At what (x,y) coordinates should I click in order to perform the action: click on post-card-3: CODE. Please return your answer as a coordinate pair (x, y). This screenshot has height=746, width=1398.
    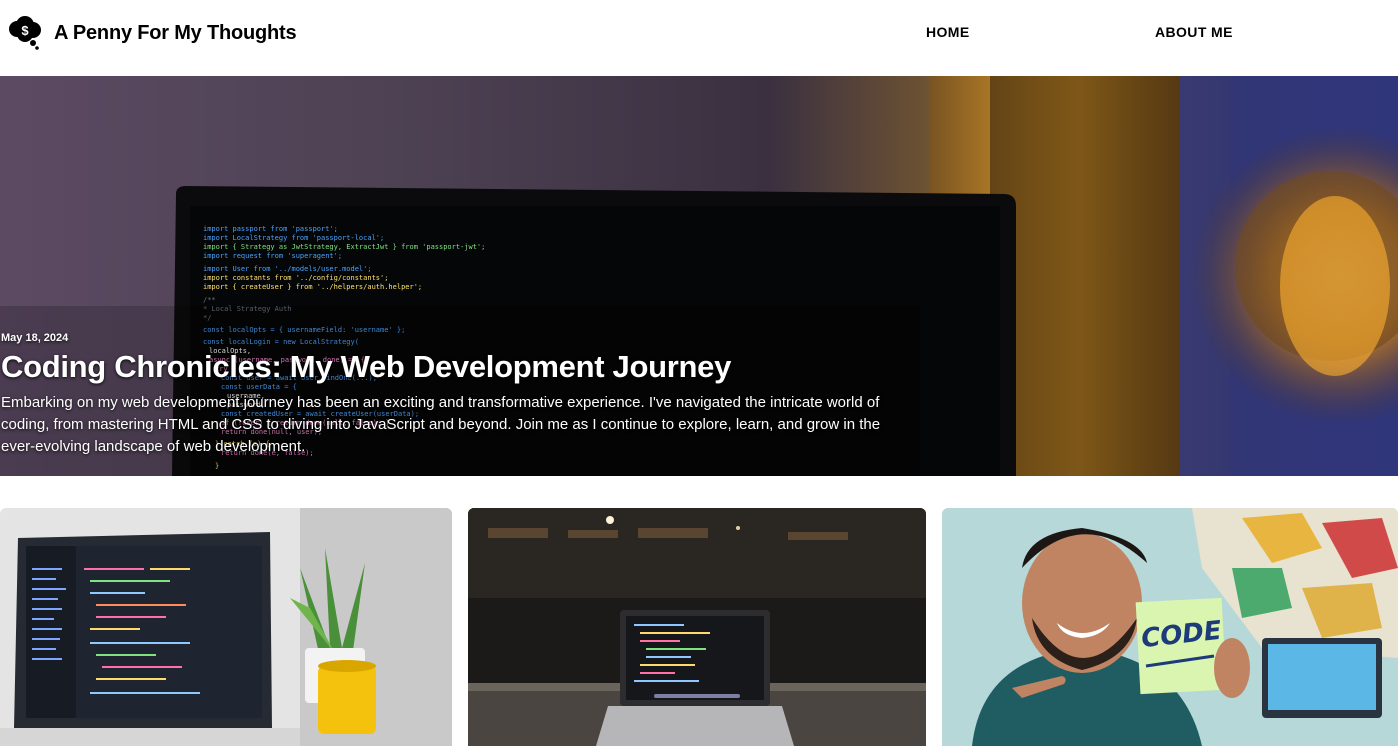
    Looking at the image, I should click on (1170, 627).